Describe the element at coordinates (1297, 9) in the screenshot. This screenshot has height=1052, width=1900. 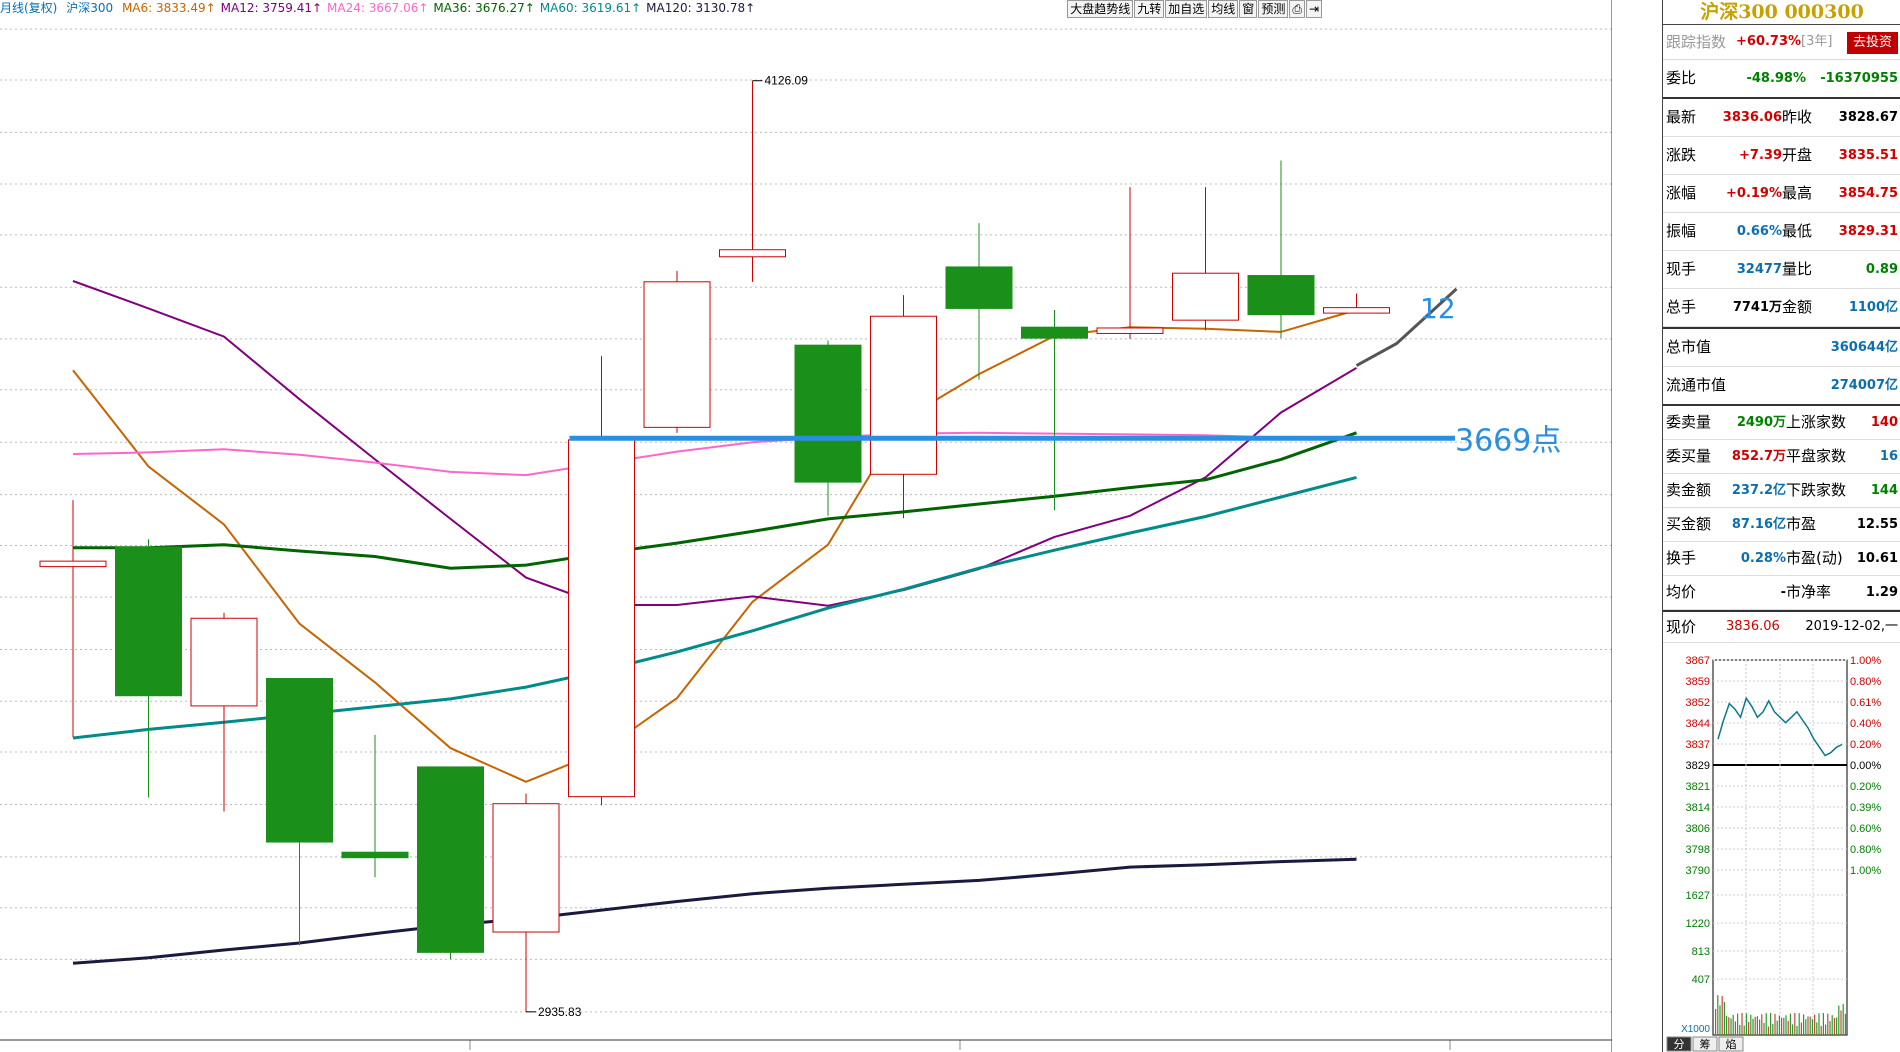
I see `toolbar-button: ⎙` at that location.